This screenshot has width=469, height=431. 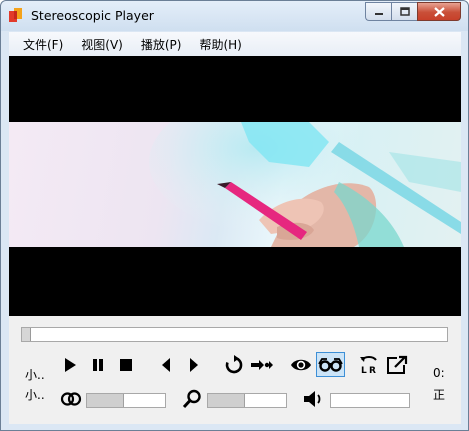 What do you see at coordinates (40, 44) in the screenshot?
I see `menu-file: 文件(F)` at bounding box center [40, 44].